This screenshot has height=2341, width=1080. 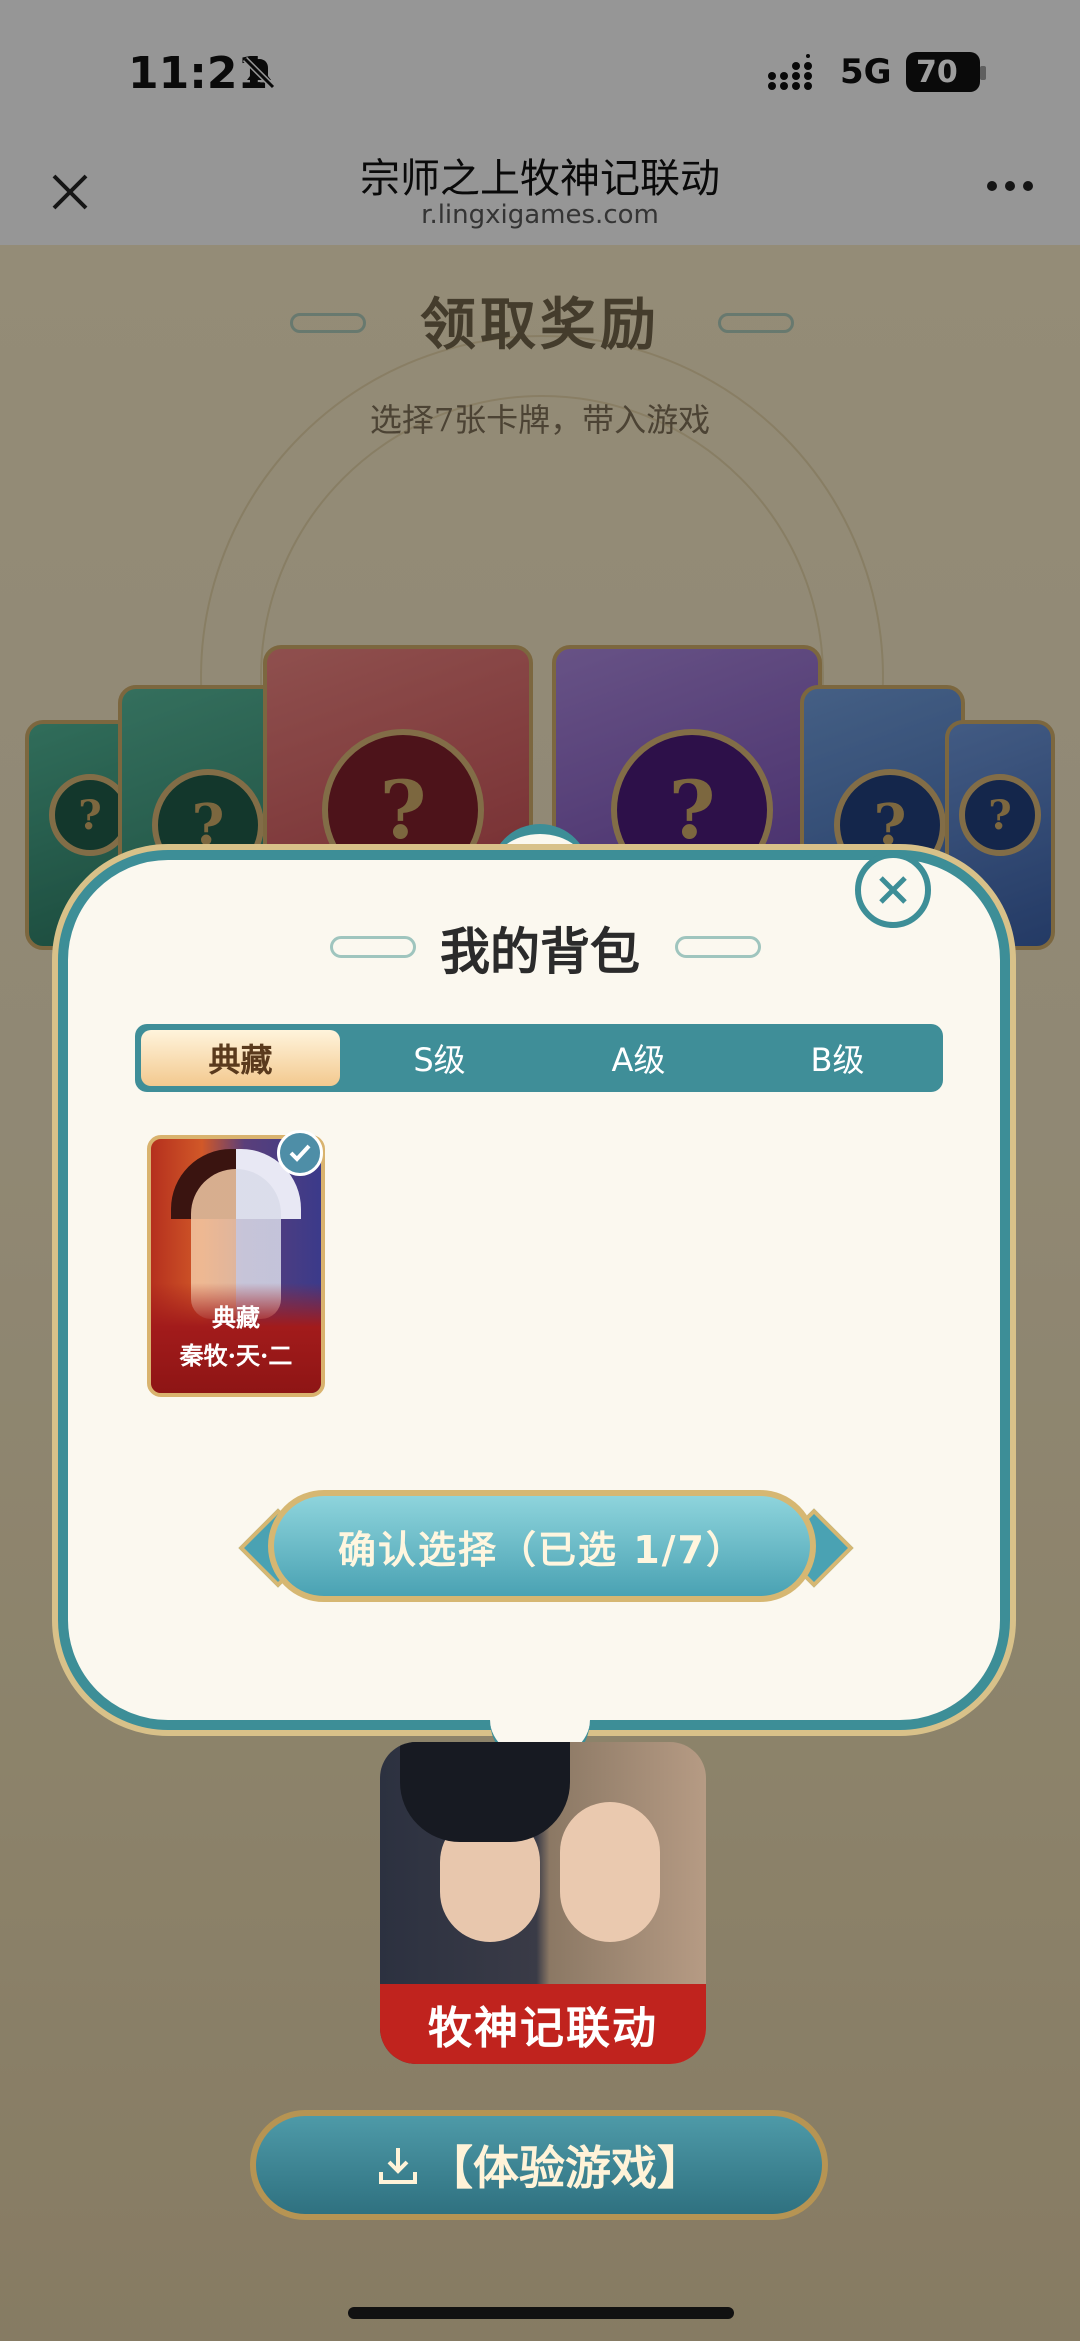 I want to click on play-game-label: 【体验游戏】, so click(x=565, y=2168).